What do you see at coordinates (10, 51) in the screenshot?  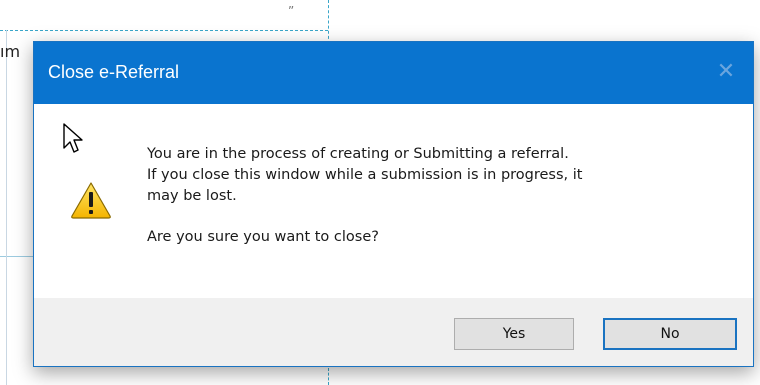 I see `background-partial-text: ım` at bounding box center [10, 51].